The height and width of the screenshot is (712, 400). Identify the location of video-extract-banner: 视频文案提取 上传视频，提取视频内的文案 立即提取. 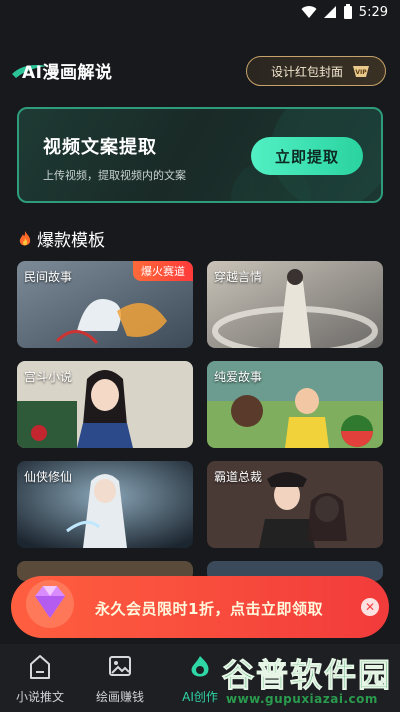
(200, 155).